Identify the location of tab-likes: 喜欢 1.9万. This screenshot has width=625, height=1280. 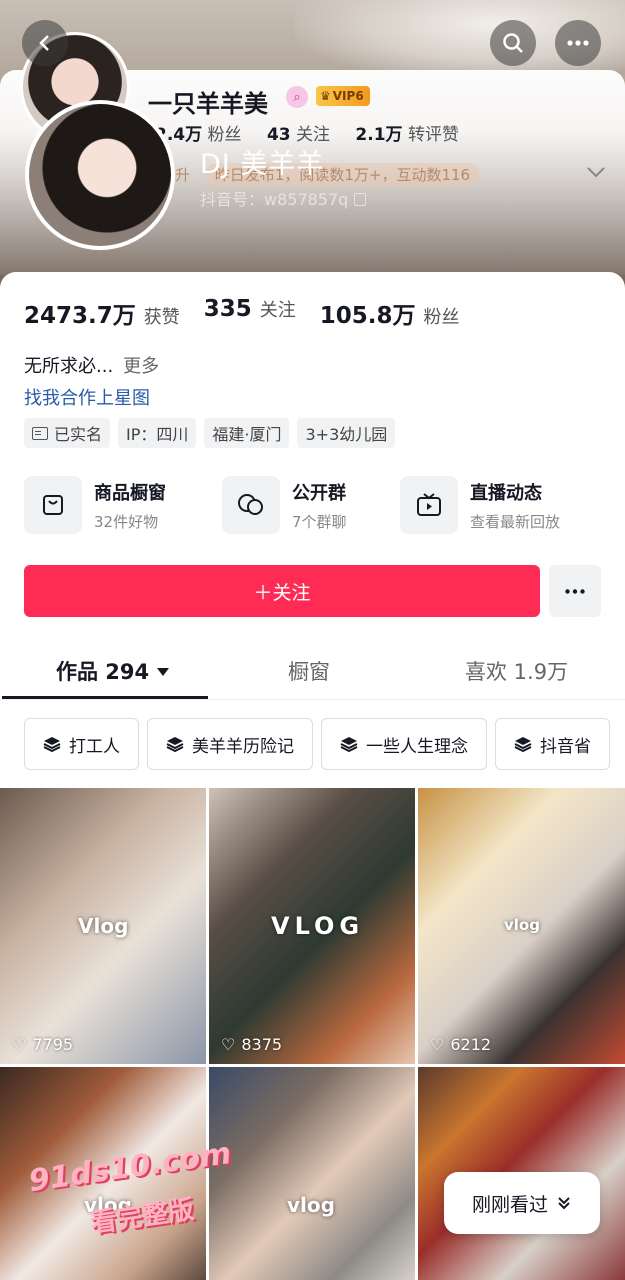
(516, 671).